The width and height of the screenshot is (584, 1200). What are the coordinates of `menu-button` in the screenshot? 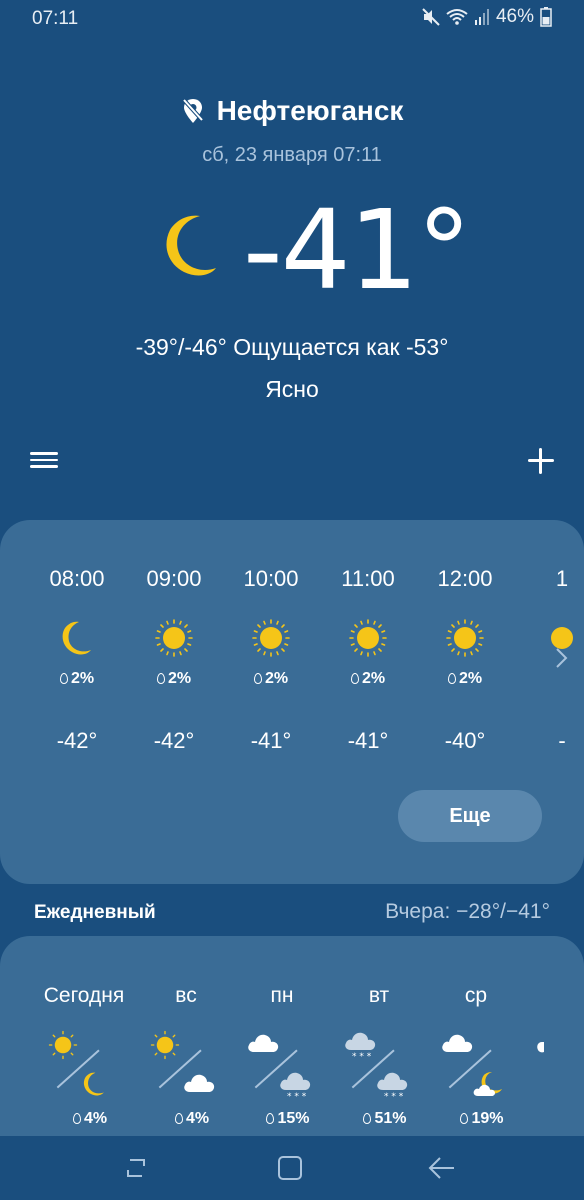 It's located at (44, 462).